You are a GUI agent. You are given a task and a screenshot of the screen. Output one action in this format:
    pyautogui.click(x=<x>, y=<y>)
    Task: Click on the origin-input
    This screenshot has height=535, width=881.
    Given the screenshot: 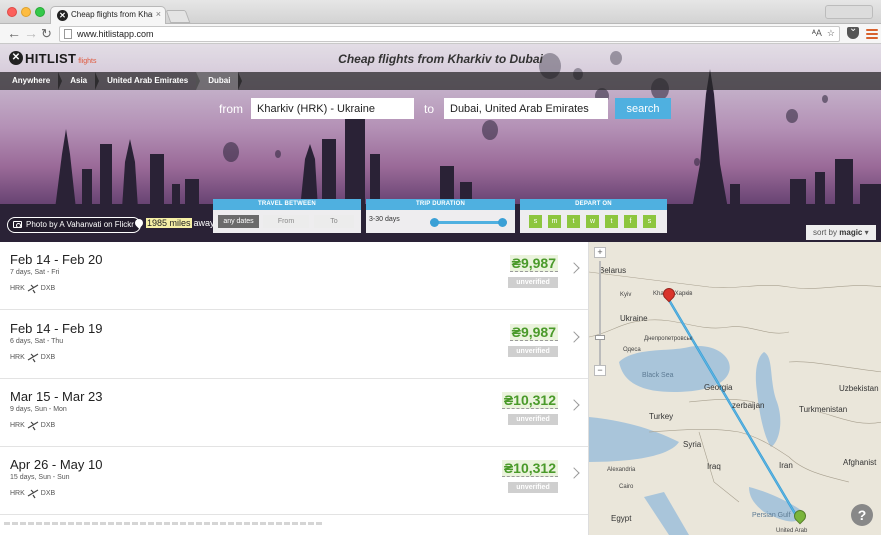 What is the action you would take?
    pyautogui.click(x=332, y=108)
    